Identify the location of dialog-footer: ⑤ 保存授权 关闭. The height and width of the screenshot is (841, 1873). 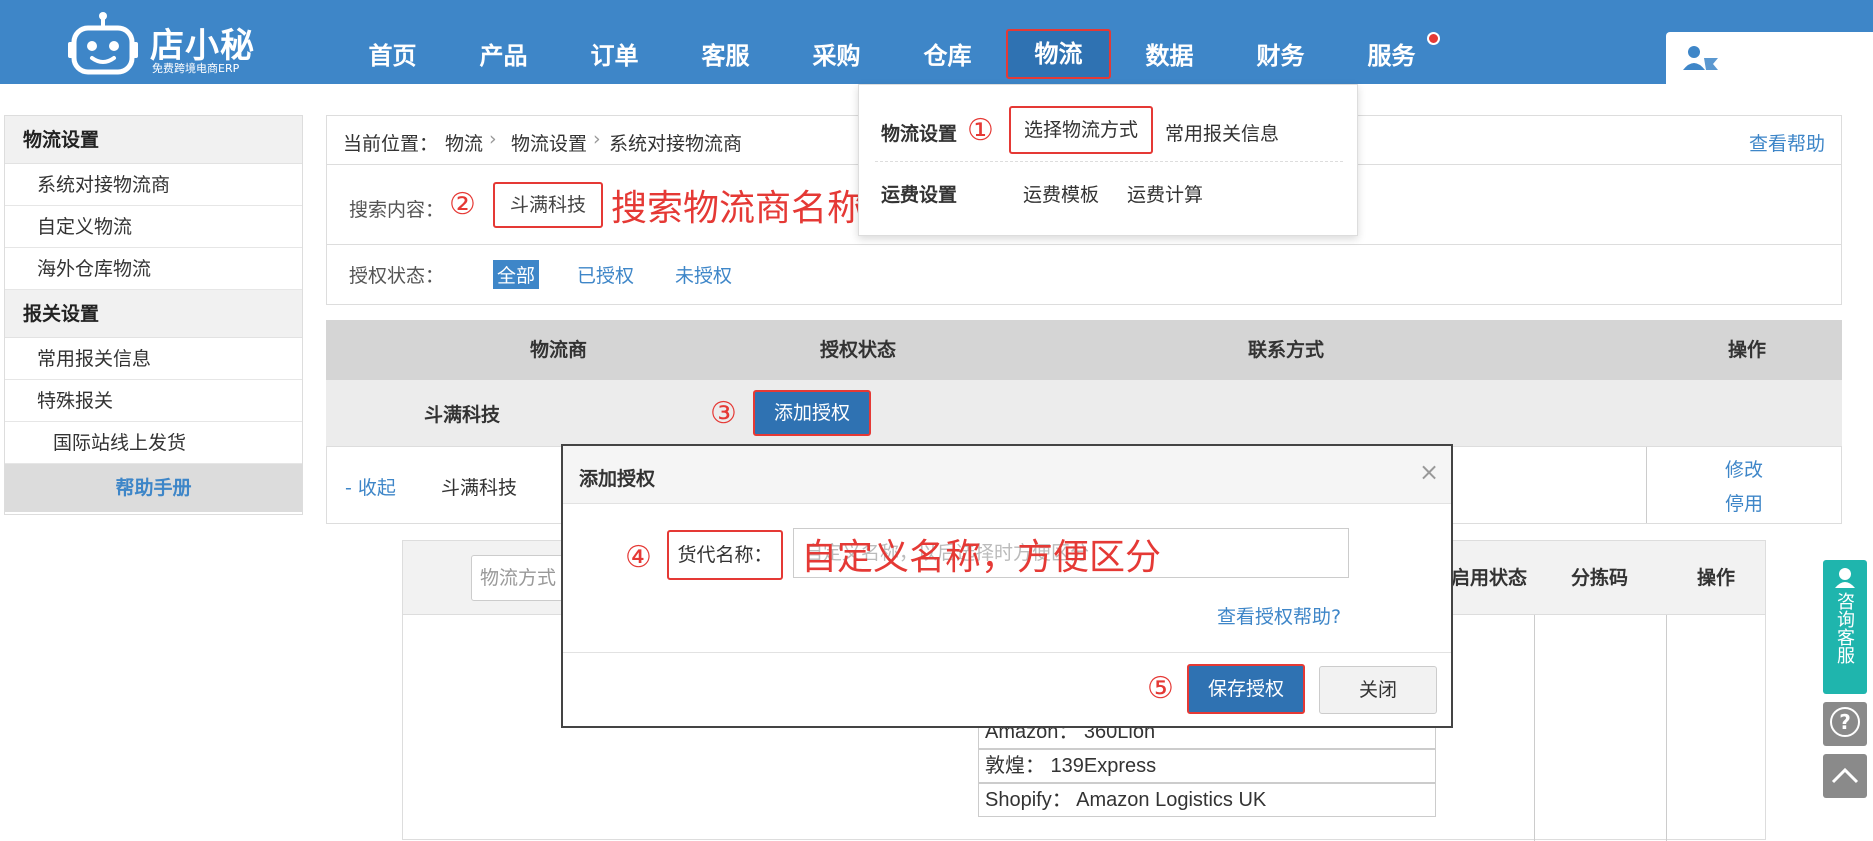
(1007, 689).